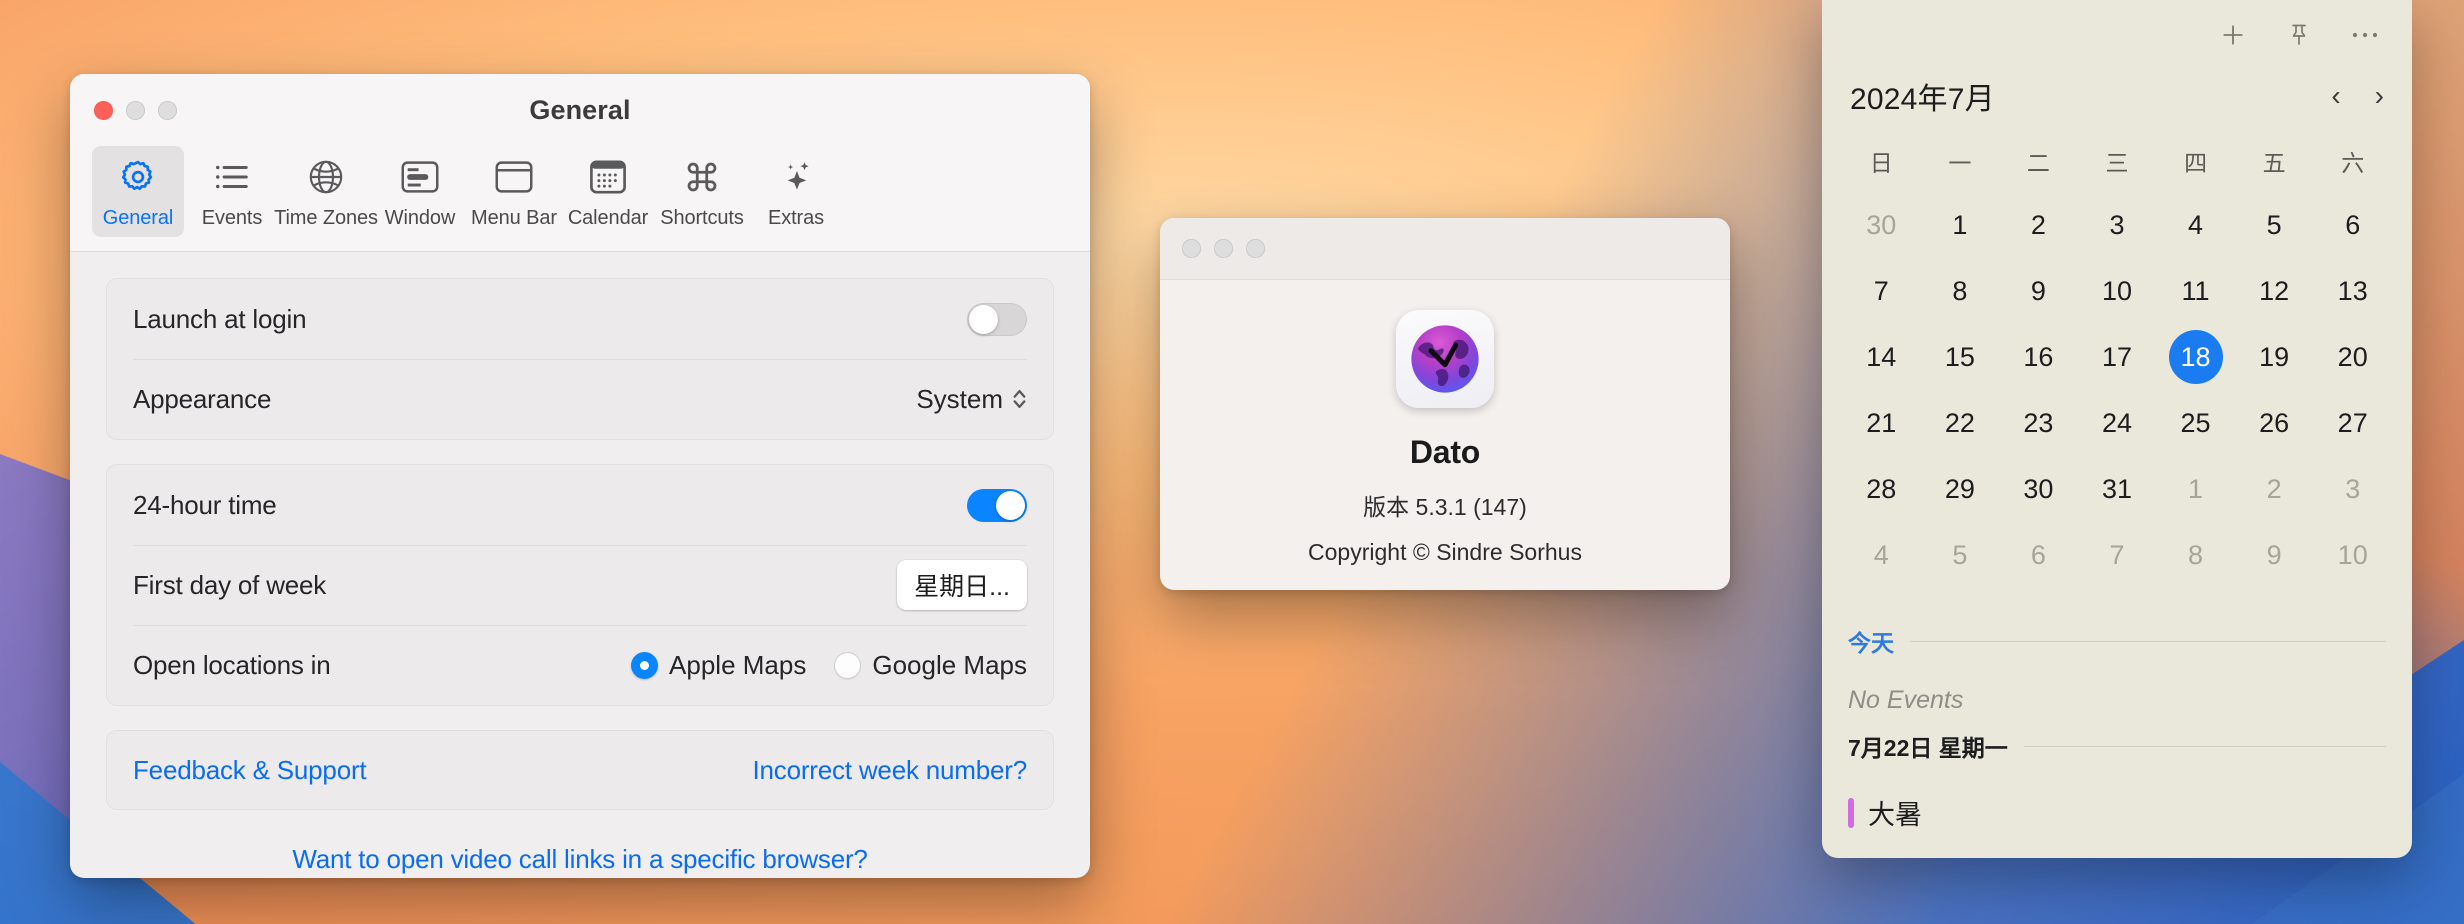 This screenshot has height=924, width=2464. Describe the element at coordinates (997, 505) in the screenshot. I see `24-hour-time-toggle` at that location.